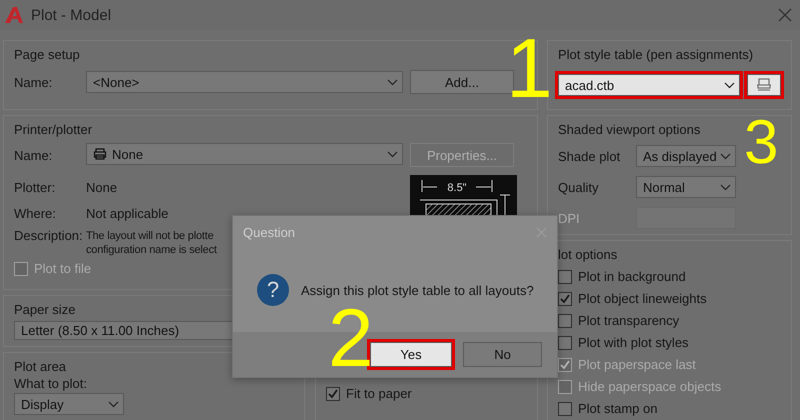 The image size is (800, 420). I want to click on field-label: DPI, so click(569, 218).